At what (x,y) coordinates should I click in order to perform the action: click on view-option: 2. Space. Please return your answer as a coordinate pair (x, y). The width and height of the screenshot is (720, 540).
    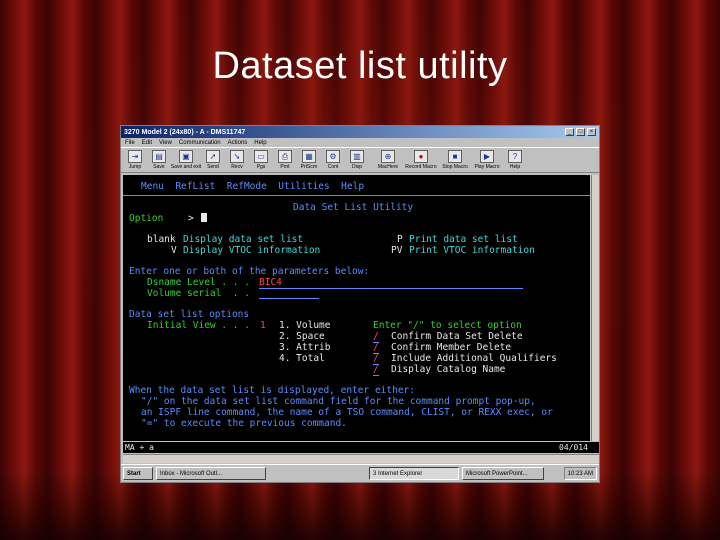
    Looking at the image, I should click on (302, 336).